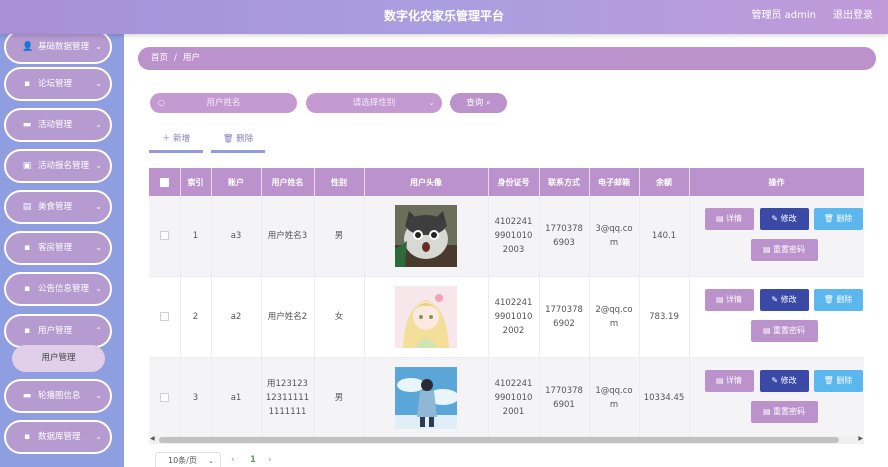 This screenshot has width=888, height=467. Describe the element at coordinates (196, 317) in the screenshot. I see `cell-index: 2` at that location.